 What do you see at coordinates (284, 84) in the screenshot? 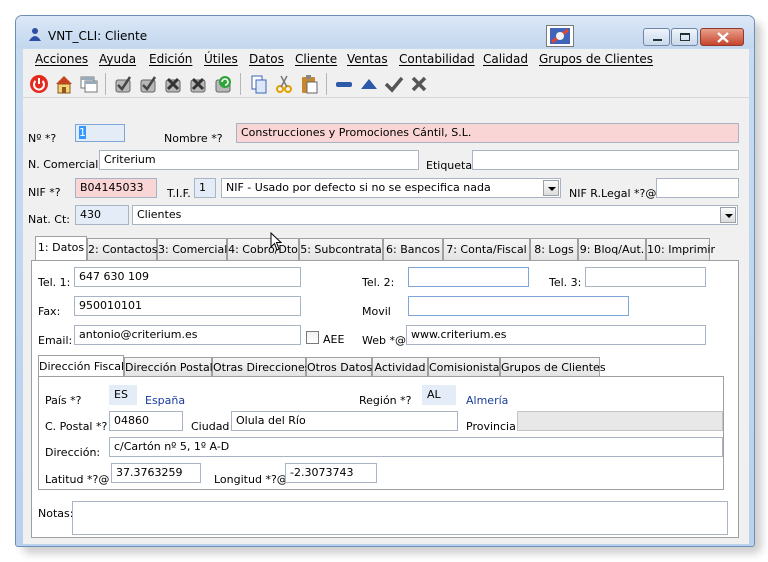
I see `cut-icon` at bounding box center [284, 84].